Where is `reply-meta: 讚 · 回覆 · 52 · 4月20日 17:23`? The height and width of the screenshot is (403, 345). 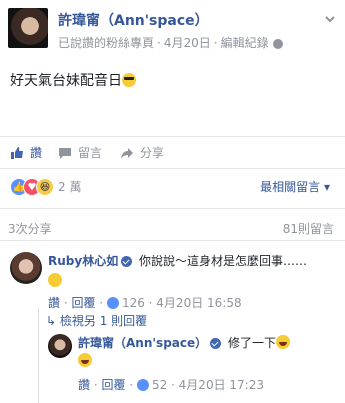
reply-meta: 讚 · 回覆 · 52 · 4月20日 17:23 is located at coordinates (171, 385).